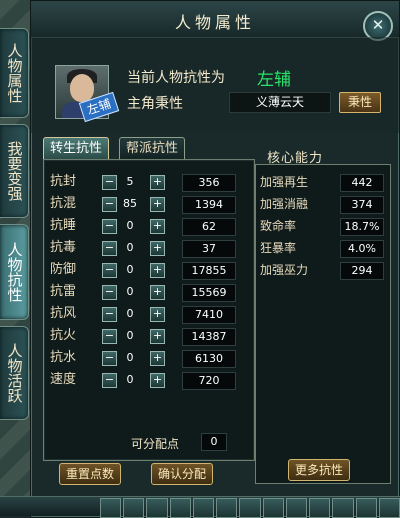 This screenshot has width=400, height=518. I want to click on temperament-button: 秉性, so click(360, 102).